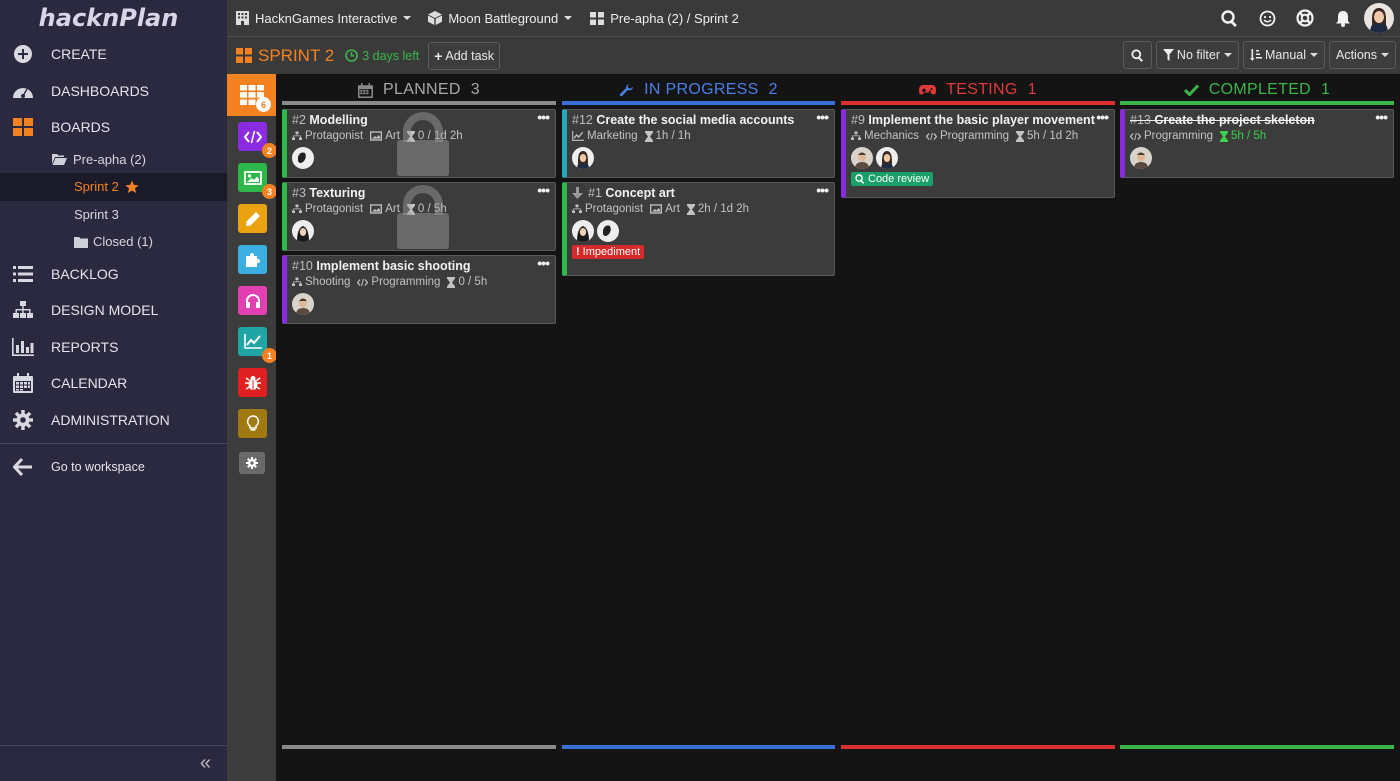  Describe the element at coordinates (113, 91) in the screenshot. I see `nav-dashboards: DASHBOARDS` at that location.